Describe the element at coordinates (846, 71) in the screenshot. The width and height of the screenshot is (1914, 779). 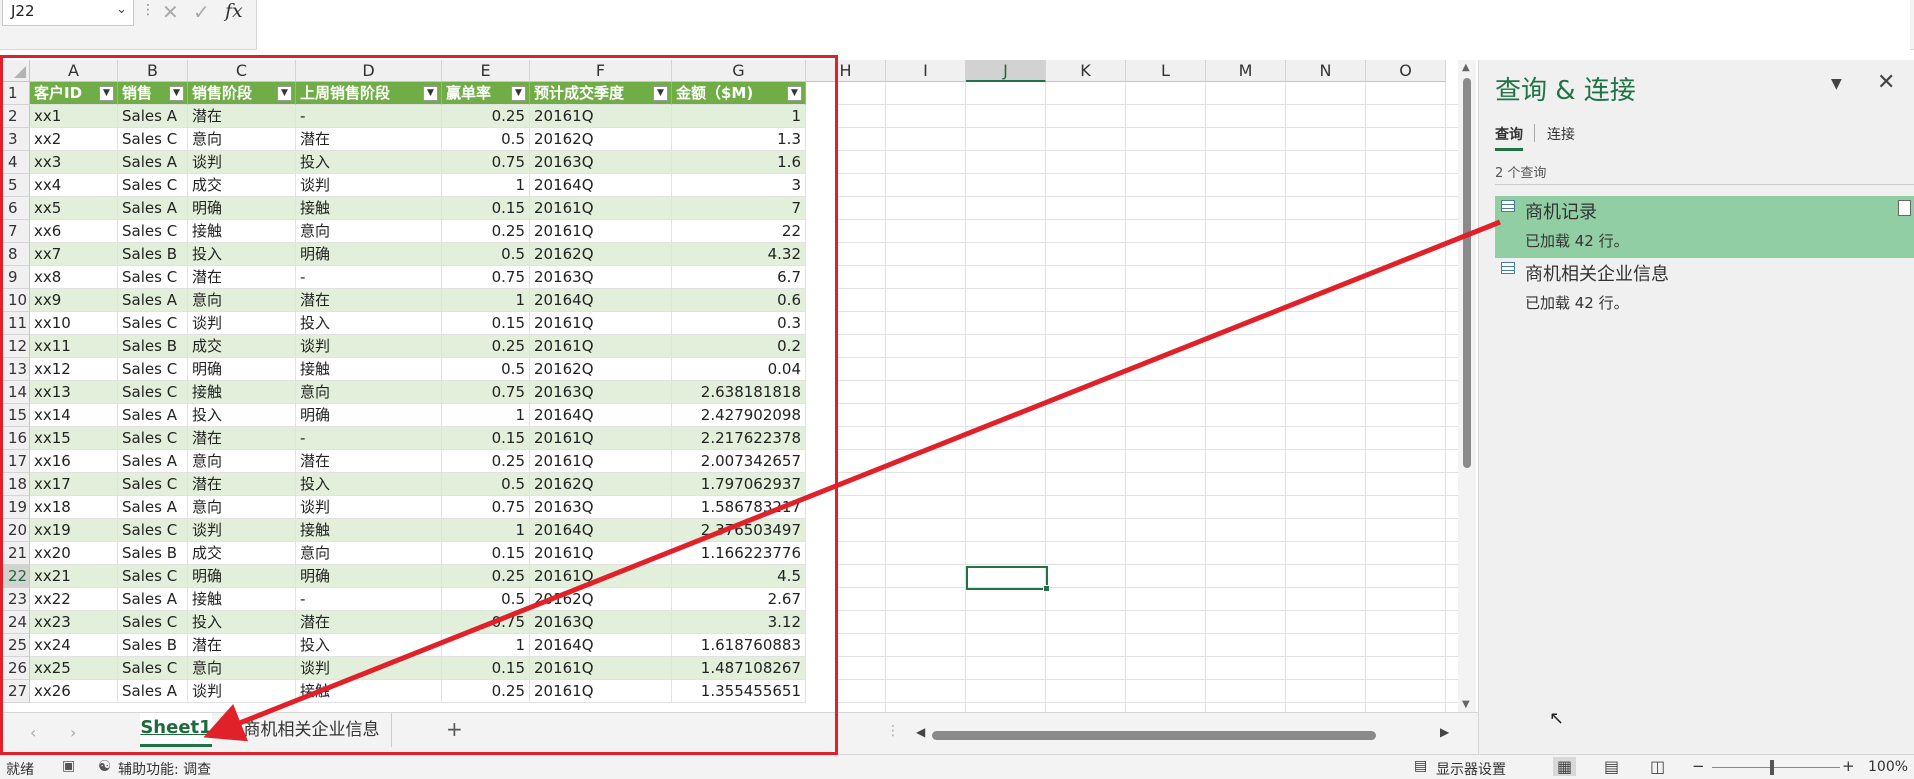
I see `column-header-h: H` at that location.